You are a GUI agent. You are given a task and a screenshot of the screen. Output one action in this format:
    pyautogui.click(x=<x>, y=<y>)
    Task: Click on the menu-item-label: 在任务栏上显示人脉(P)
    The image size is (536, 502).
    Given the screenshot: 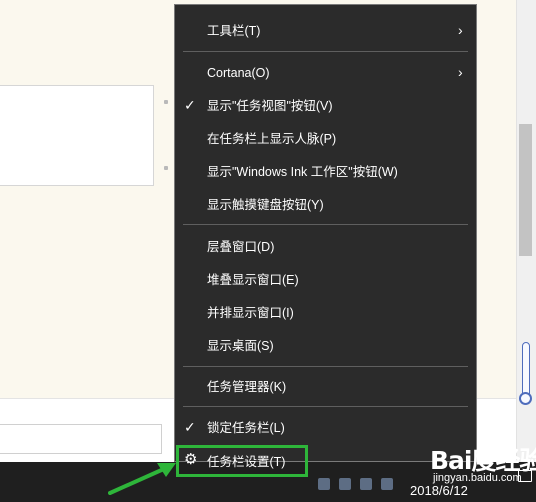 What is the action you would take?
    pyautogui.click(x=272, y=139)
    